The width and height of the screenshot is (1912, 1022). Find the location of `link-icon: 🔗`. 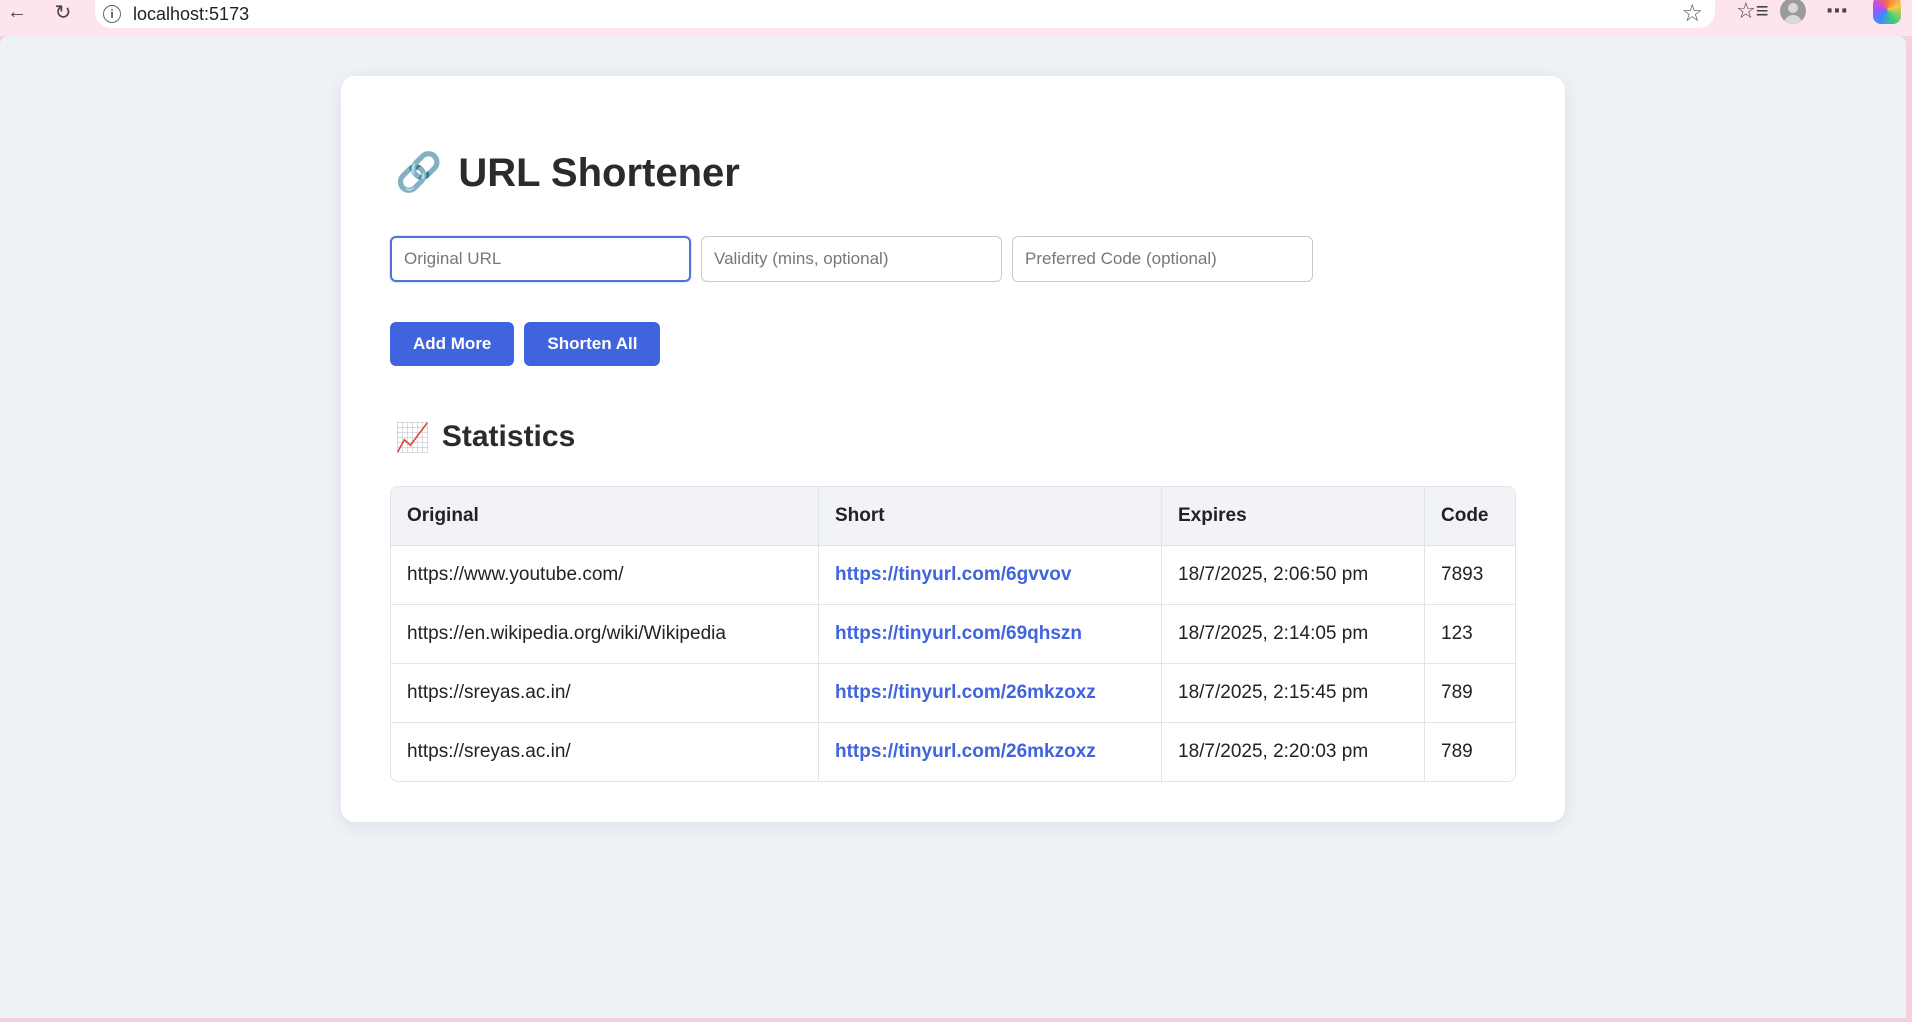

link-icon: 🔗 is located at coordinates (419, 173).